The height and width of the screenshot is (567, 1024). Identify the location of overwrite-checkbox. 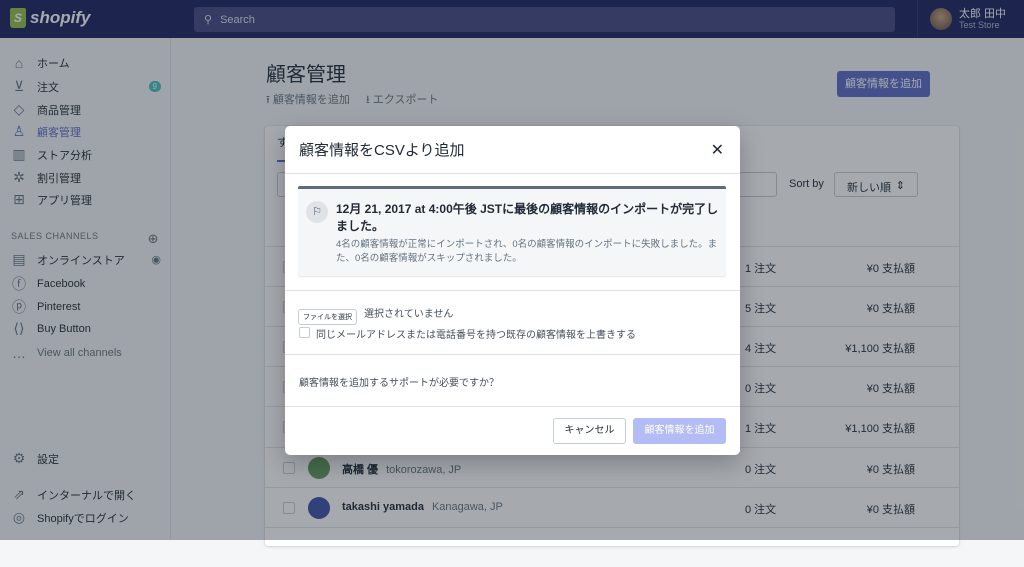
(304, 332).